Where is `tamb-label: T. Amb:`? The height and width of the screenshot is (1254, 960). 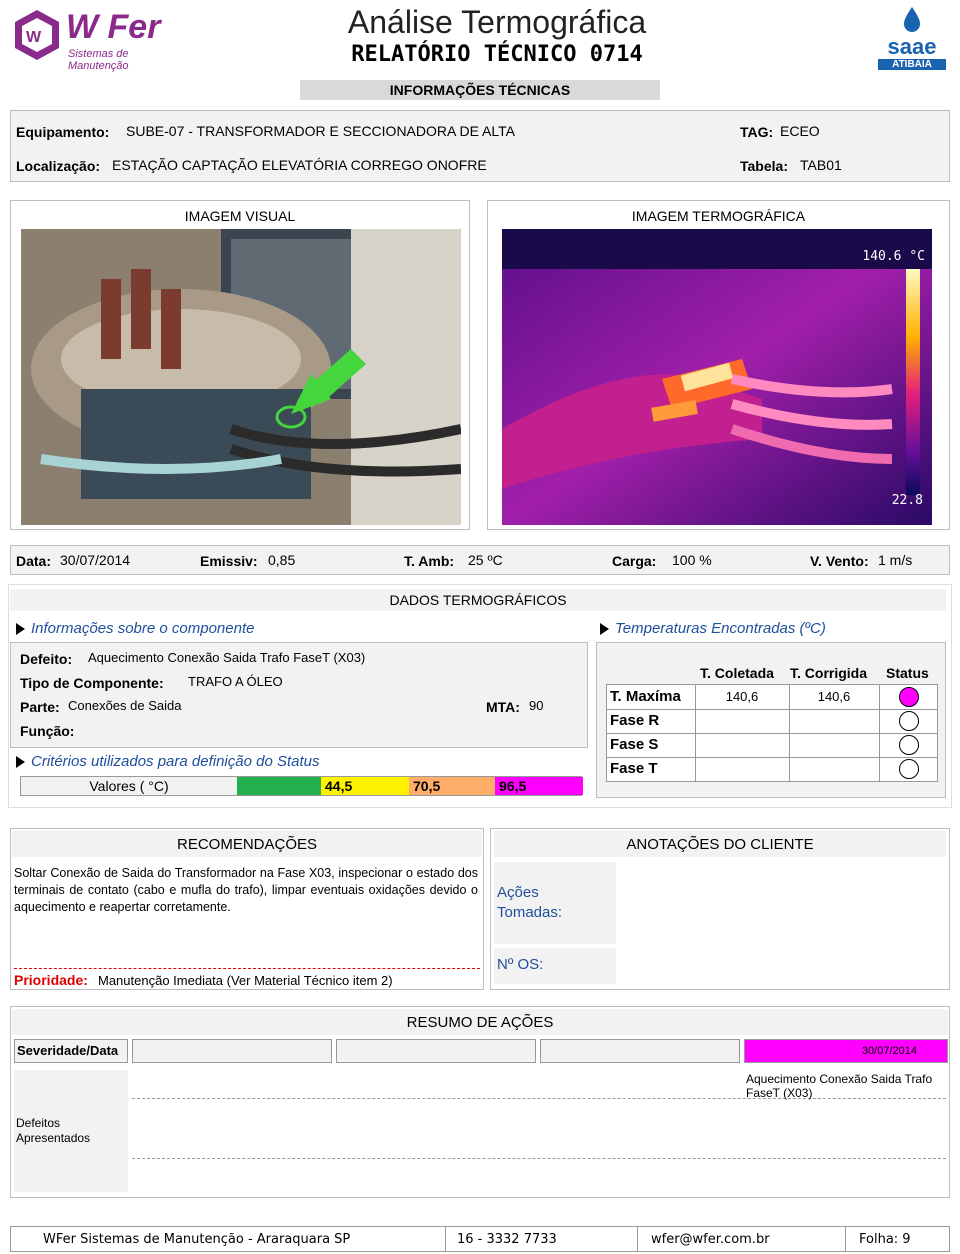
tamb-label: T. Amb: is located at coordinates (429, 561).